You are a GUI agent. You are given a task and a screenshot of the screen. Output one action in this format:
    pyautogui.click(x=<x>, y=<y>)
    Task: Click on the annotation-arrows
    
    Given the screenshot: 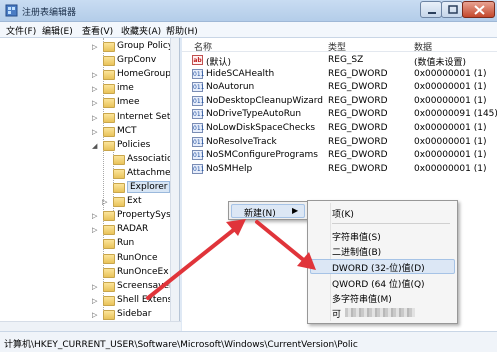 What is the action you would take?
    pyautogui.click(x=231, y=259)
    